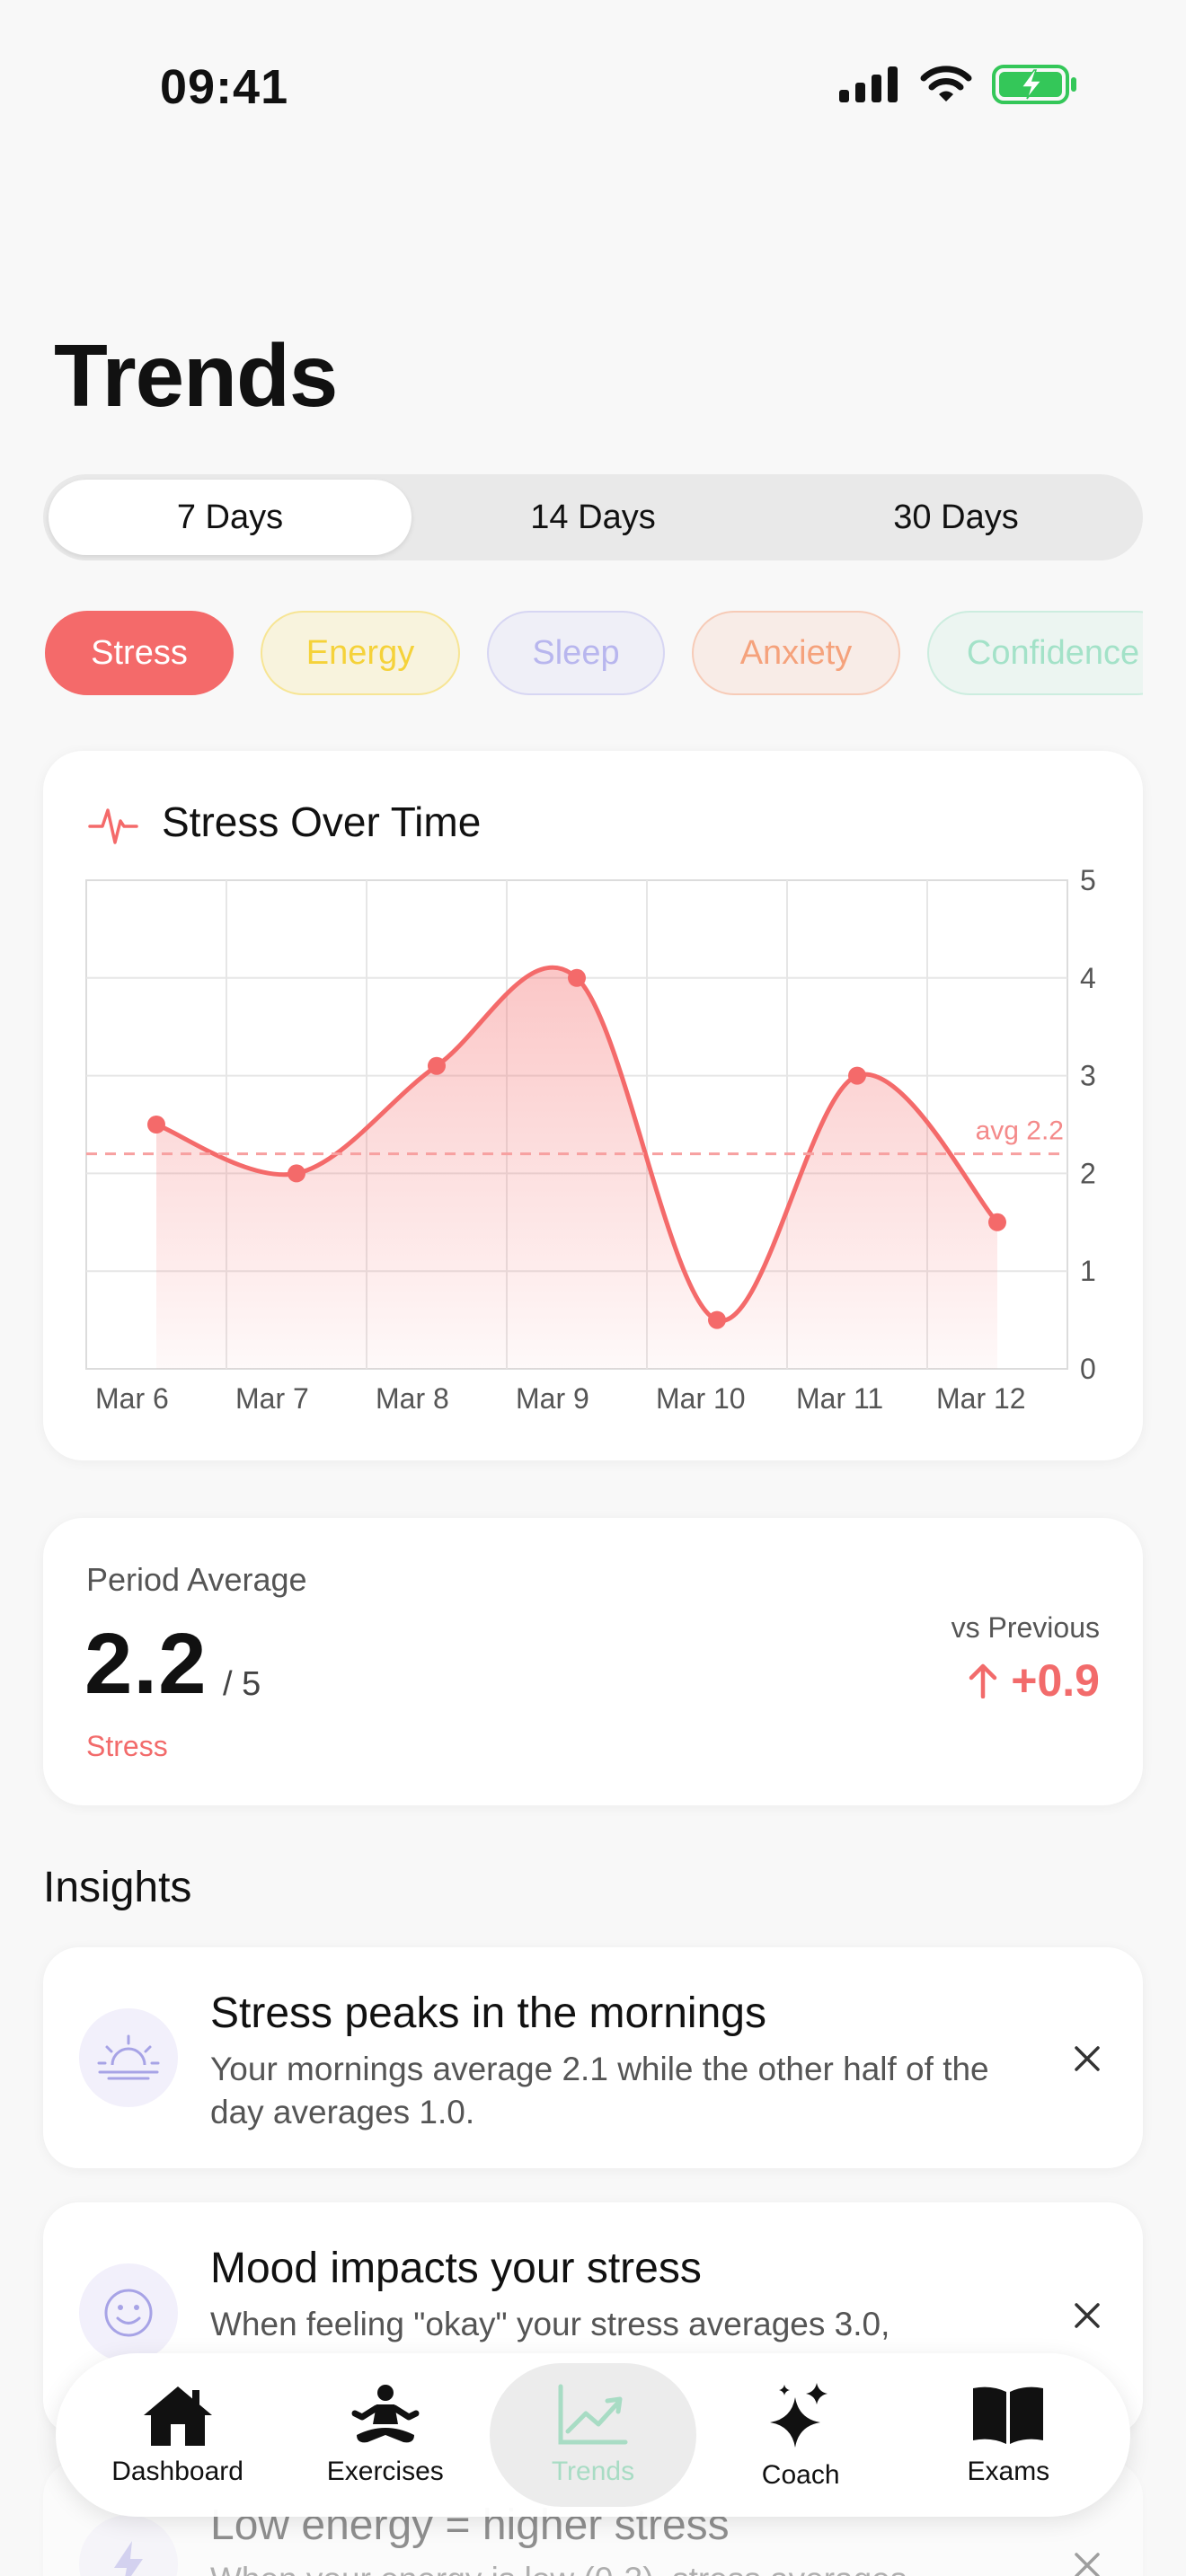 This screenshot has height=2576, width=1186. I want to click on metric-chips: Stress Energy Sleep Anxiety Confidence, so click(594, 654).